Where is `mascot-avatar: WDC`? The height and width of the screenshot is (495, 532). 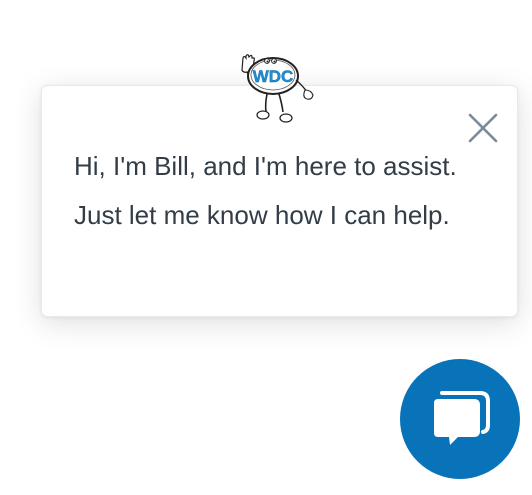 mascot-avatar: WDC is located at coordinates (278, 89).